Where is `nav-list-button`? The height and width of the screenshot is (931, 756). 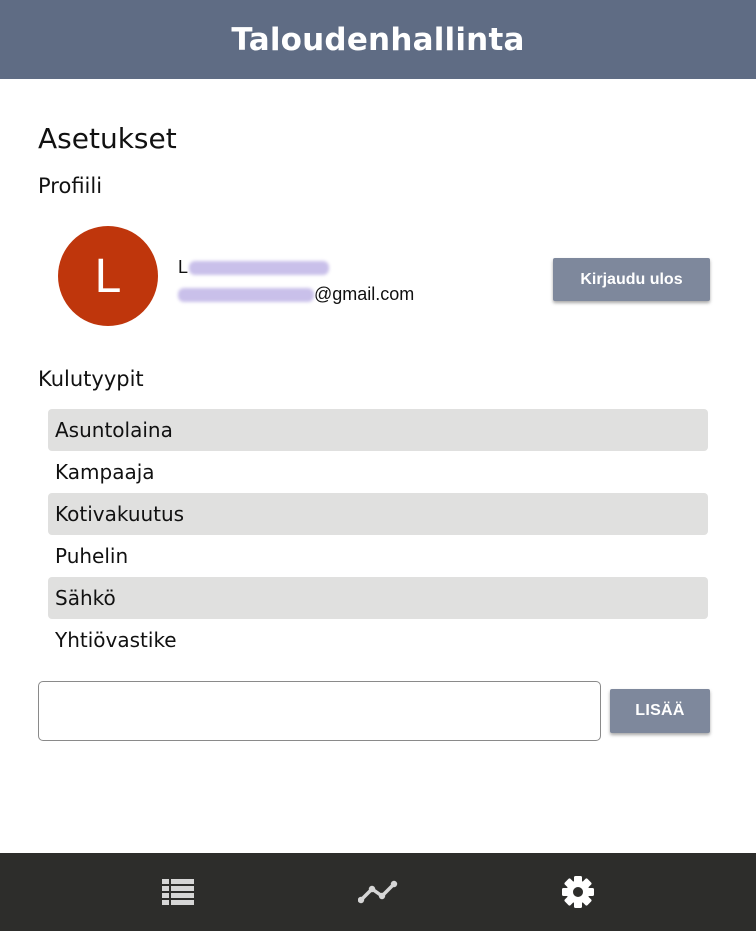
nav-list-button is located at coordinates (178, 892).